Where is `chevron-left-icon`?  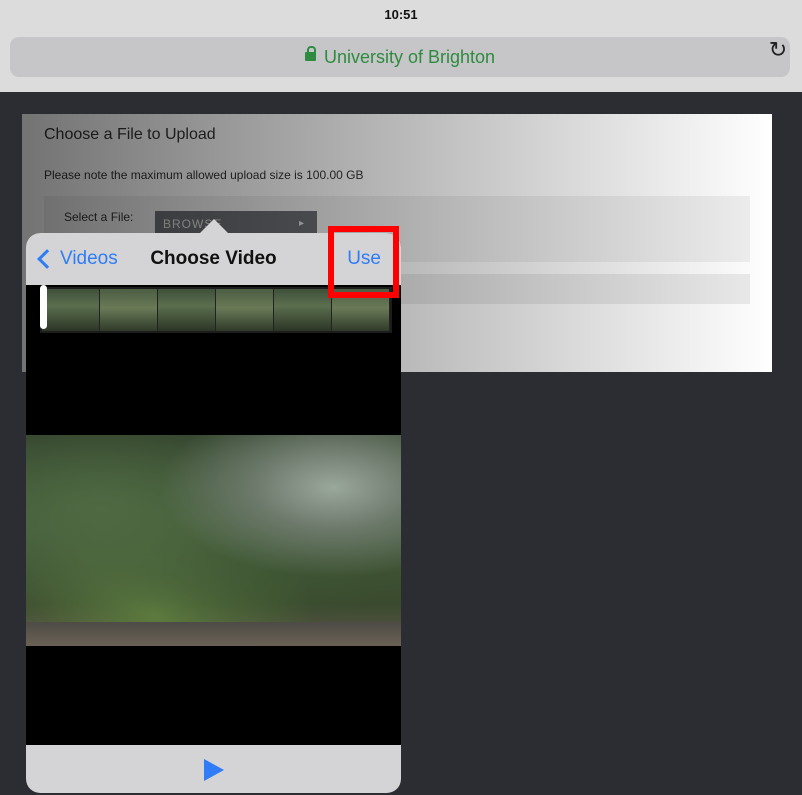 chevron-left-icon is located at coordinates (47, 259).